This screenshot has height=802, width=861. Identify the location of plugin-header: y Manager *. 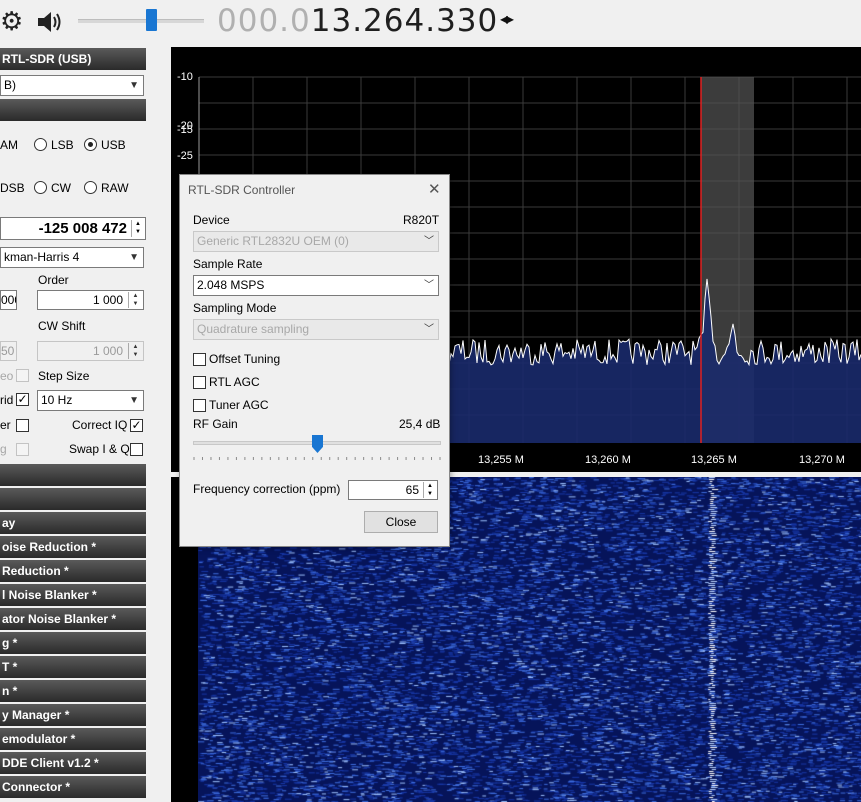
(73, 715).